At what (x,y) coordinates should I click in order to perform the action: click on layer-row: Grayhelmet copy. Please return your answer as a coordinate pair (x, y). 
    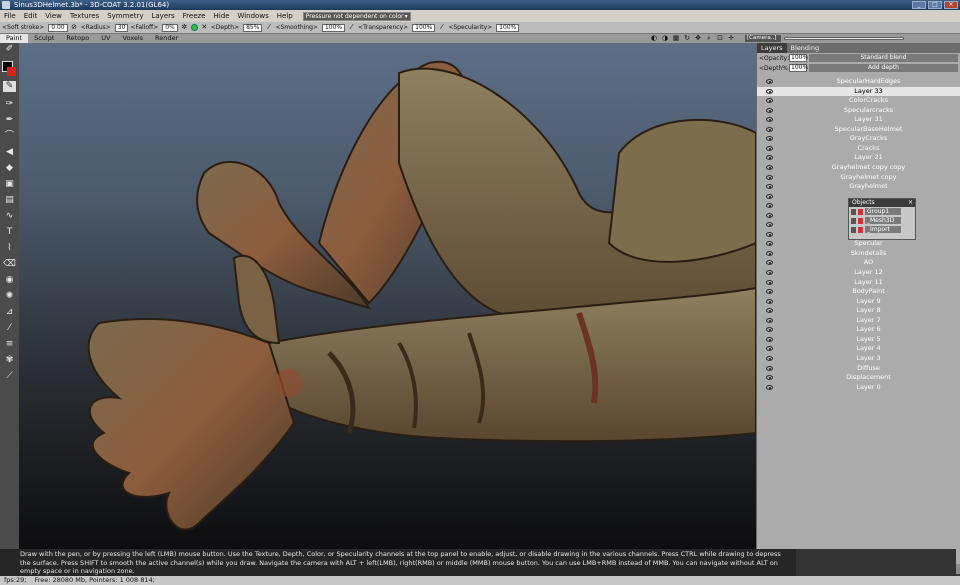
    Looking at the image, I should click on (858, 178).